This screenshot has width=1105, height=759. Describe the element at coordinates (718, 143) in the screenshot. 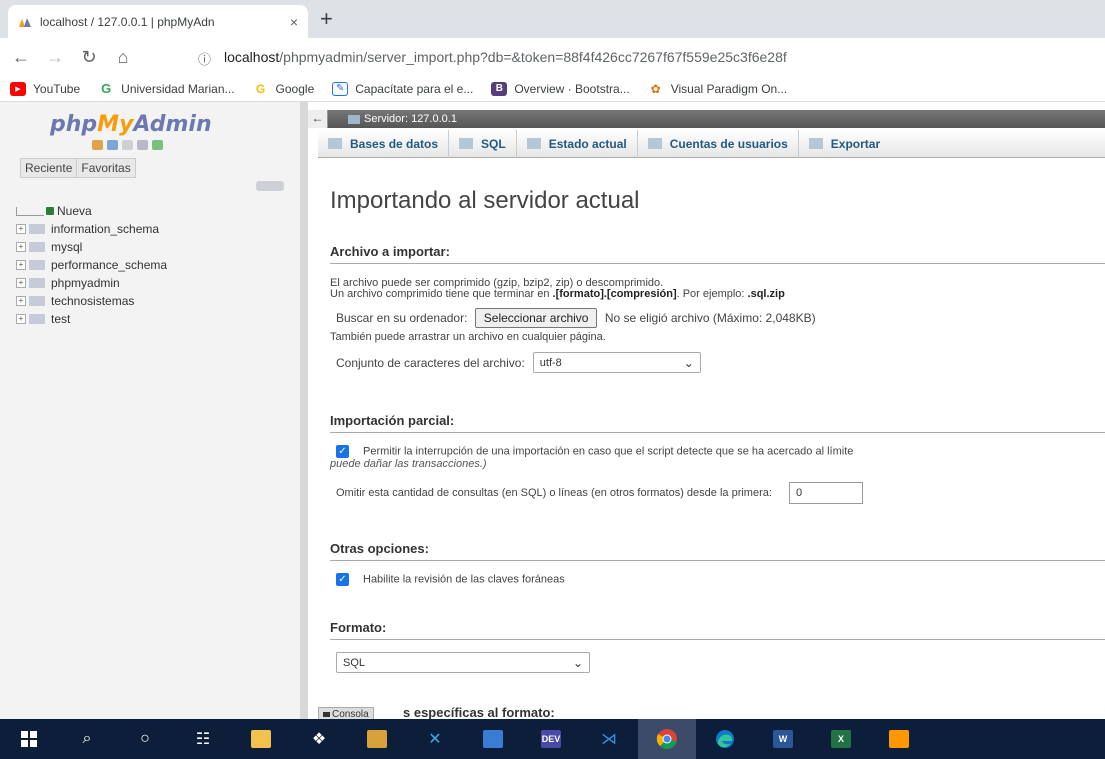

I see `tab-user-accounts: Cuentas de usuarios` at that location.